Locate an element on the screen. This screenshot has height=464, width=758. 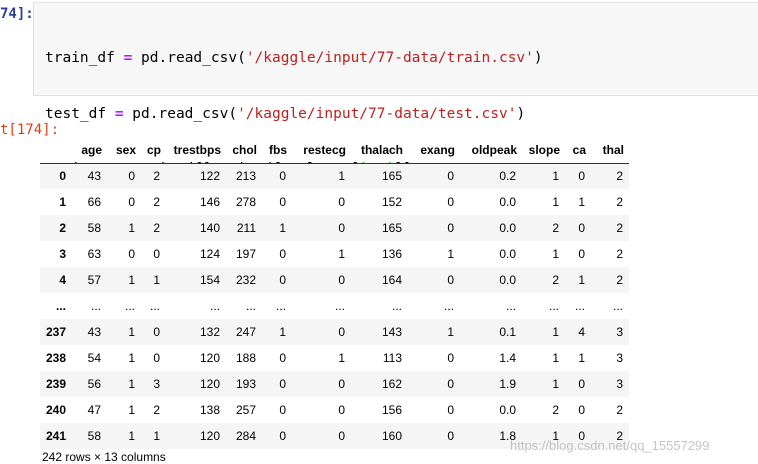
table-cell: 257 is located at coordinates (245, 410).